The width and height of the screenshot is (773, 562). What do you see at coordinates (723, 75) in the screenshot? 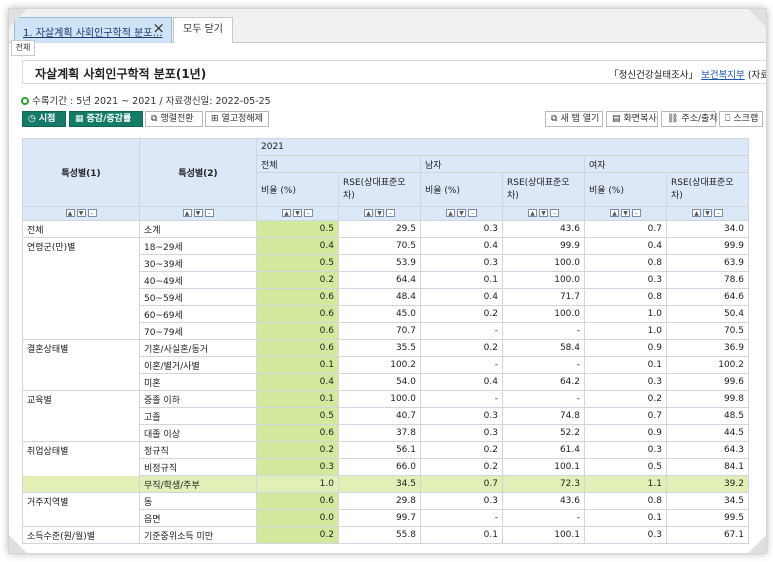
I see `source-org-link: 보건복지부` at bounding box center [723, 75].